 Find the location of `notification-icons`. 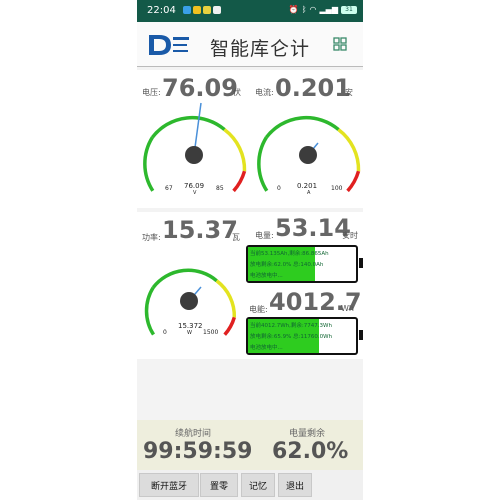

notification-icons is located at coordinates (202, 10).